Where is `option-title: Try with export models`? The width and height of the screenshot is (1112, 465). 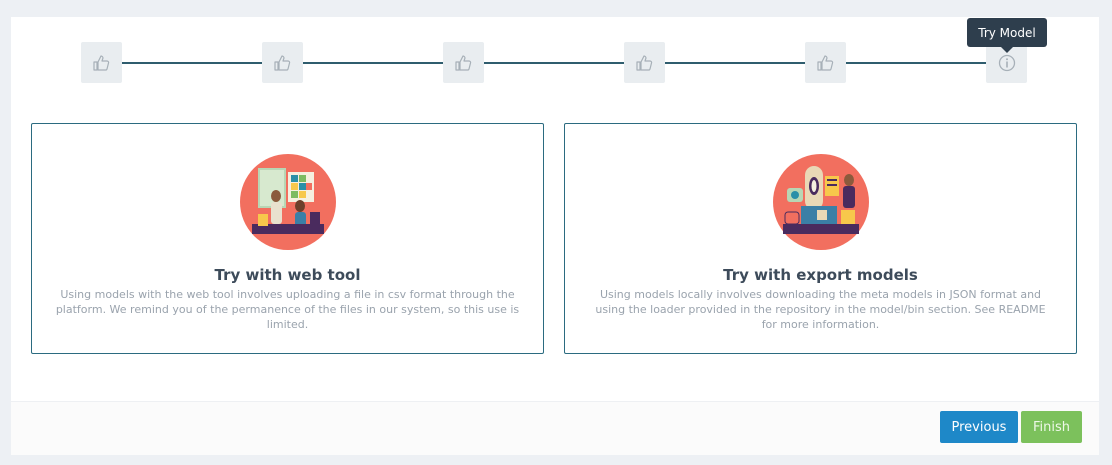
option-title: Try with export models is located at coordinates (820, 275).